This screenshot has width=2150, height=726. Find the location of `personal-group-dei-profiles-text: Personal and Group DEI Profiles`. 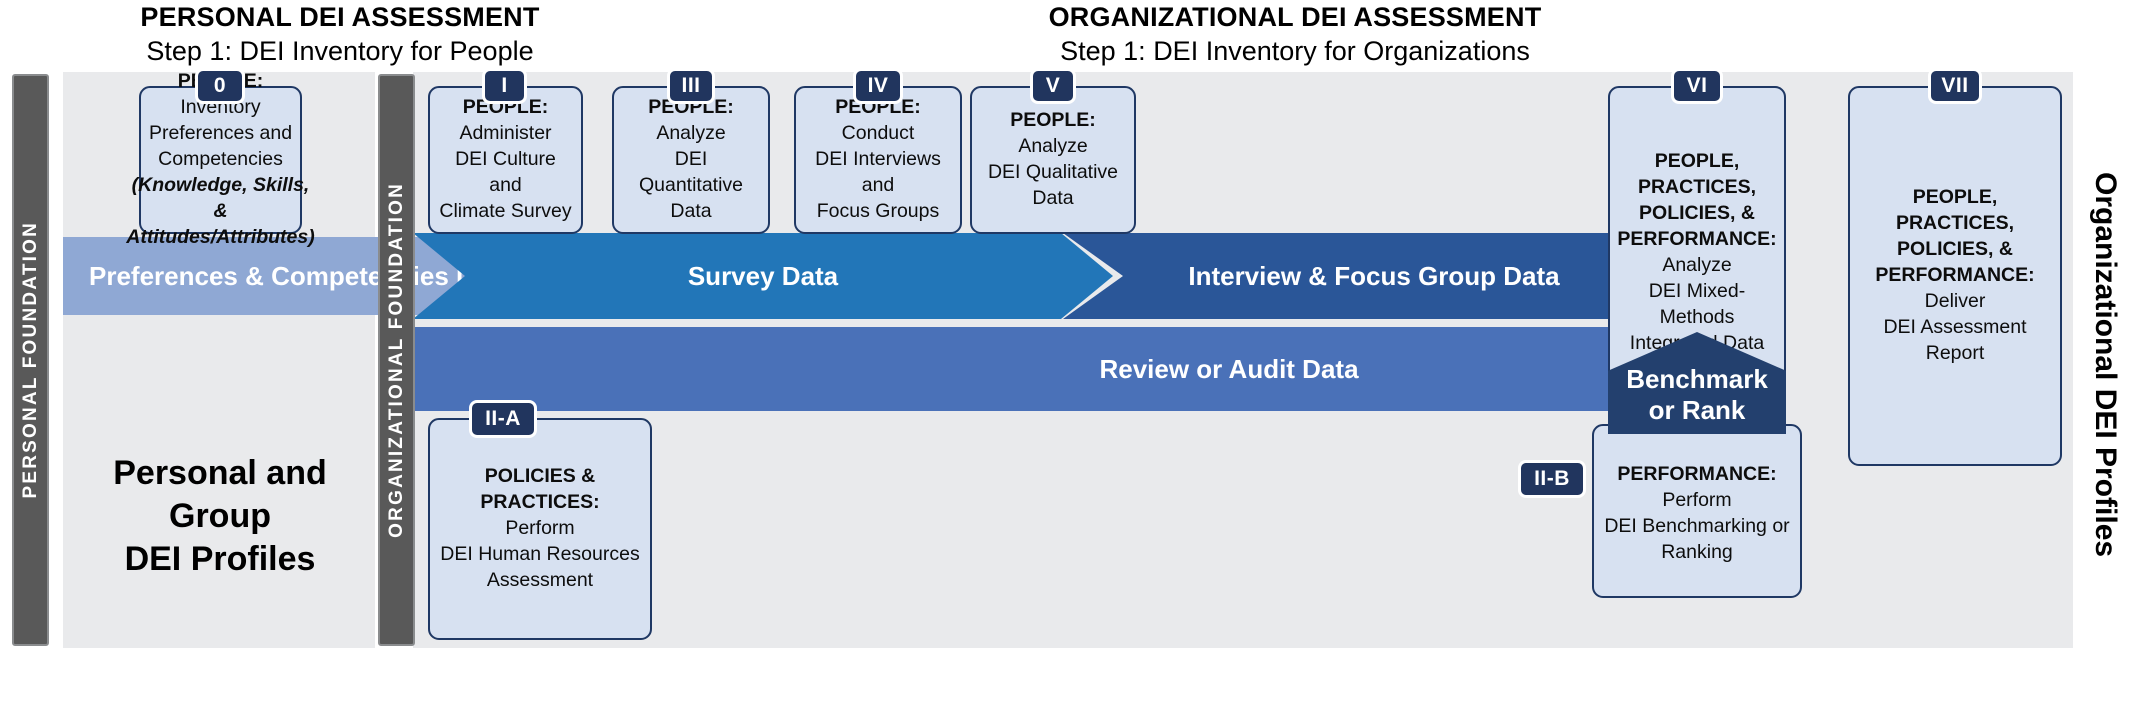

personal-group-dei-profiles-text: Personal and Group DEI Profiles is located at coordinates (220, 516).